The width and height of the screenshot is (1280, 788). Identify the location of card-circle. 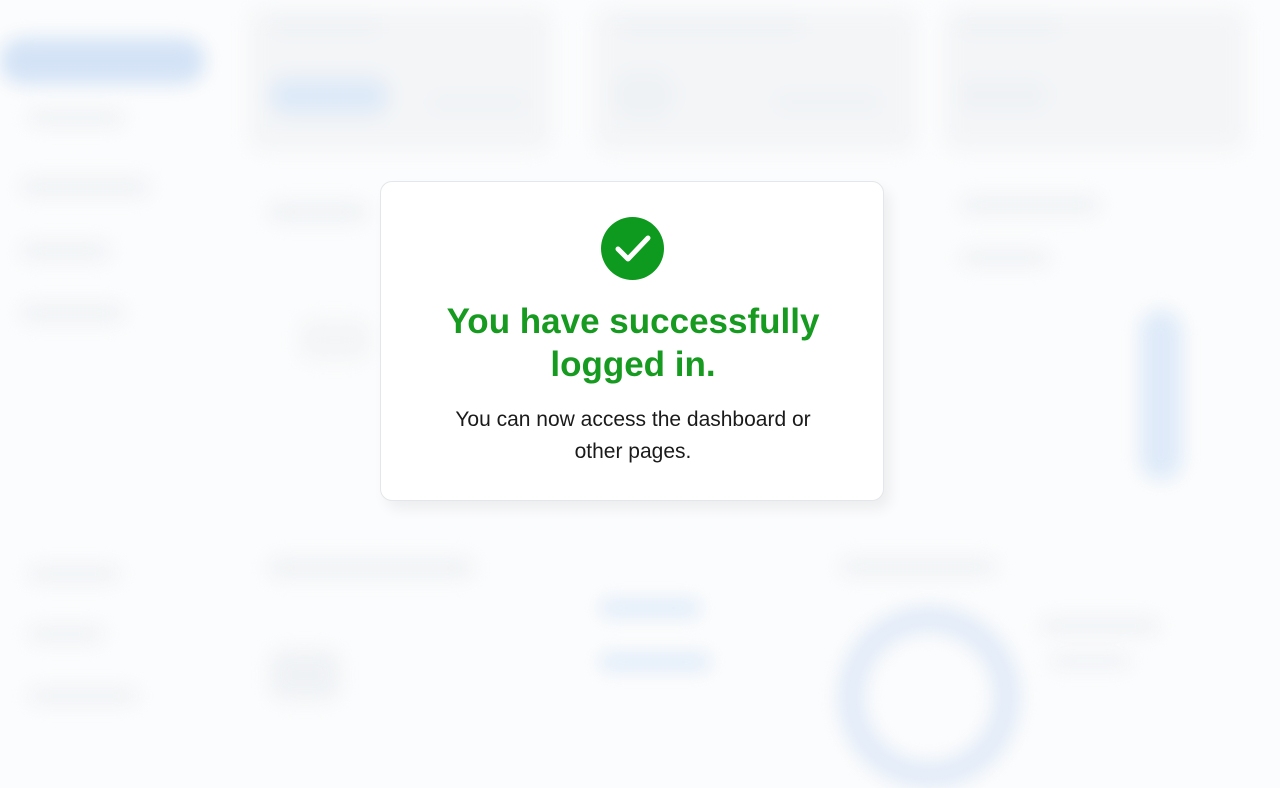
(644, 95).